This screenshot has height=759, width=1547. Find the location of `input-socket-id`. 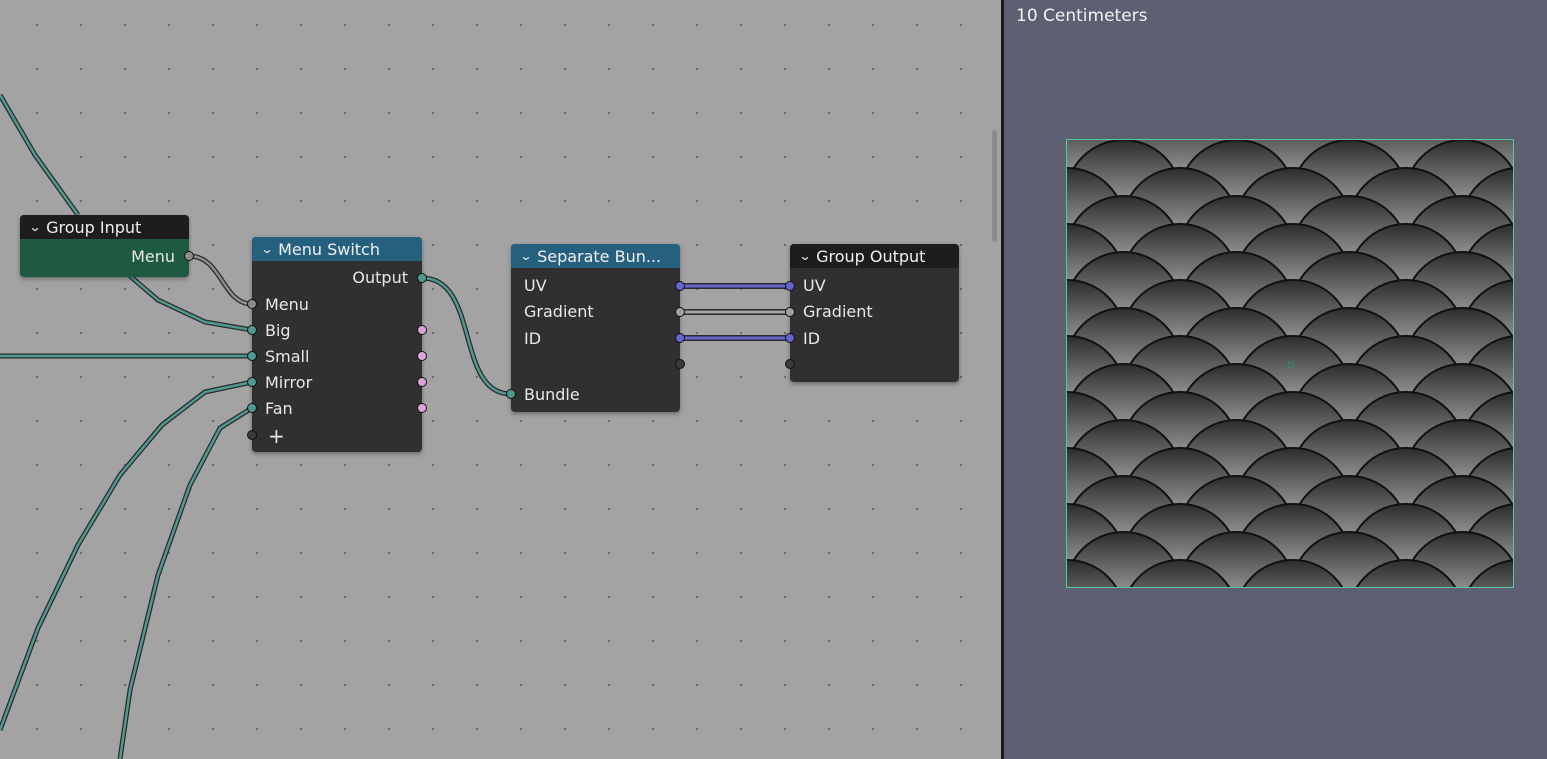

input-socket-id is located at coordinates (790, 338).